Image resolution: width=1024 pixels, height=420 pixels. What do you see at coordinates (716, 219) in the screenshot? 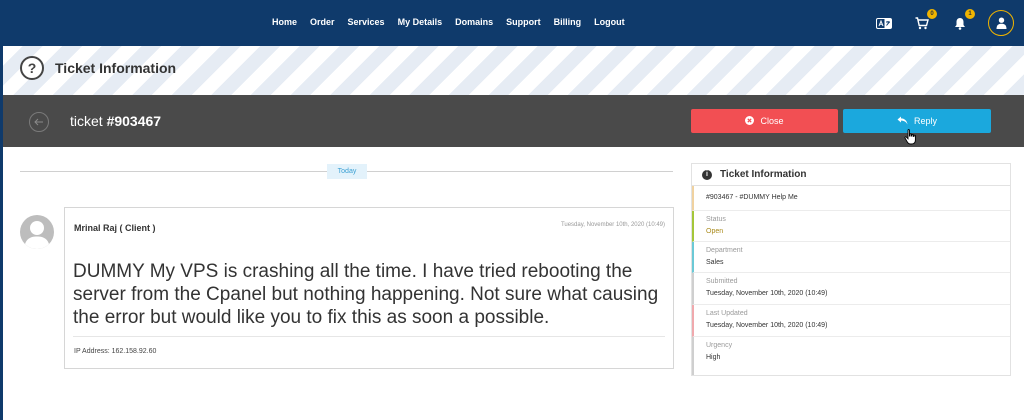
I see `status-label: Status` at bounding box center [716, 219].